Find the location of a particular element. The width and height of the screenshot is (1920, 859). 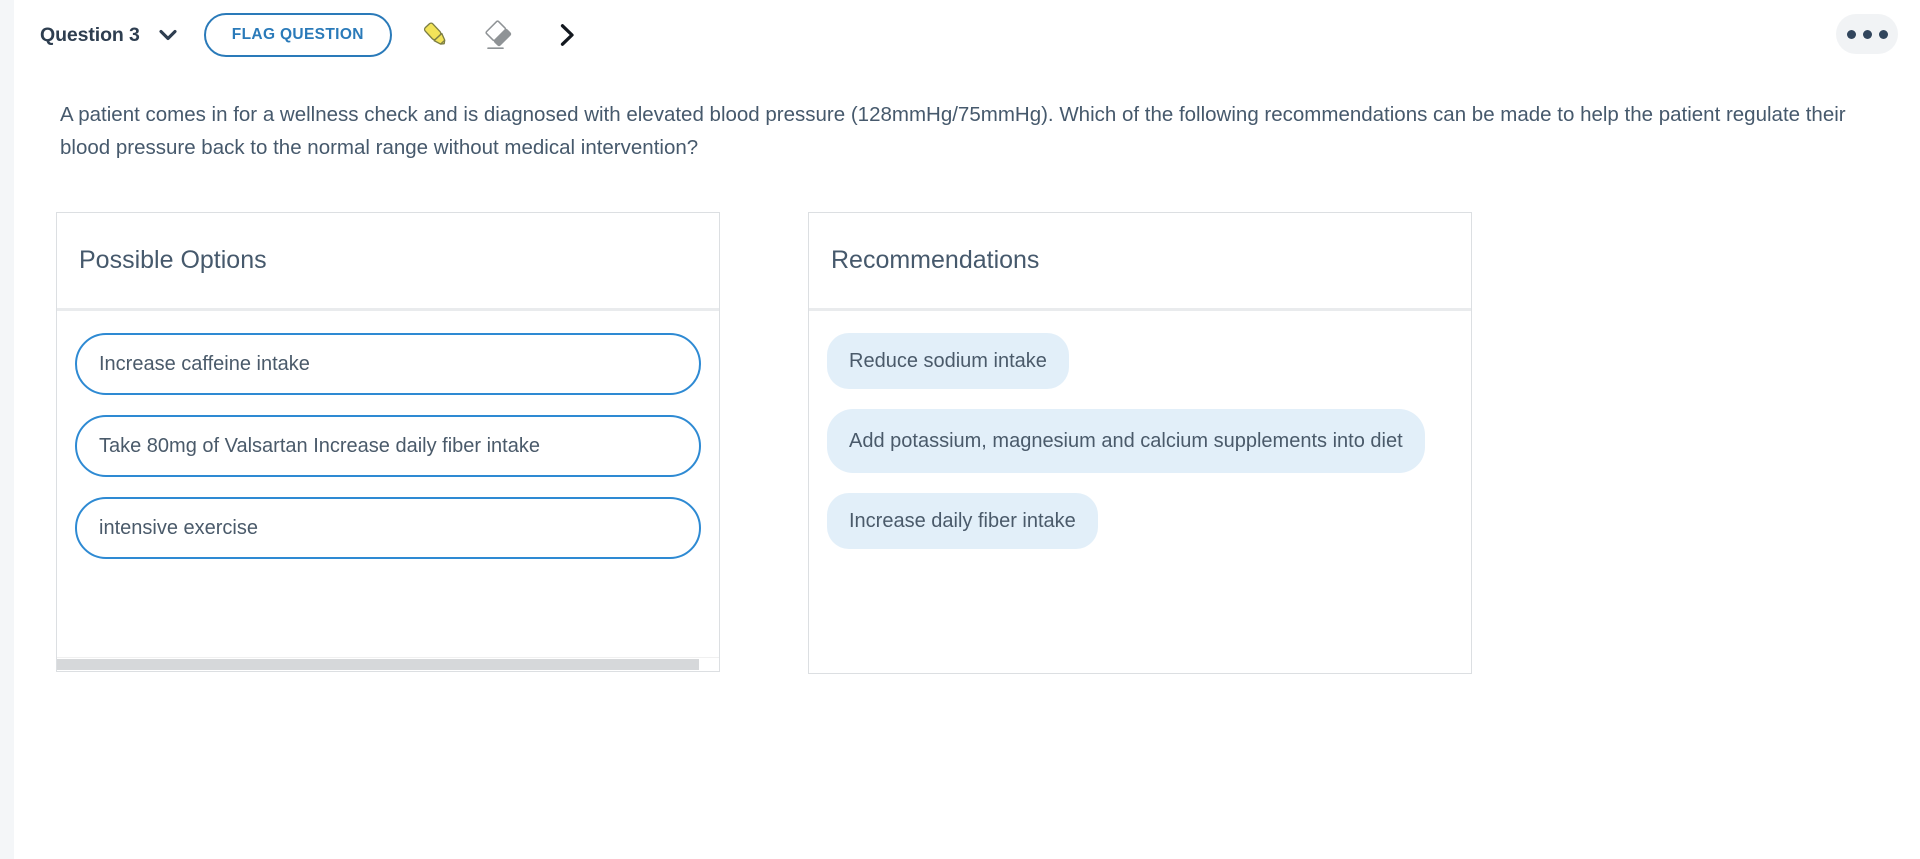

option-pill: Increase caffeine intake is located at coordinates (388, 364).